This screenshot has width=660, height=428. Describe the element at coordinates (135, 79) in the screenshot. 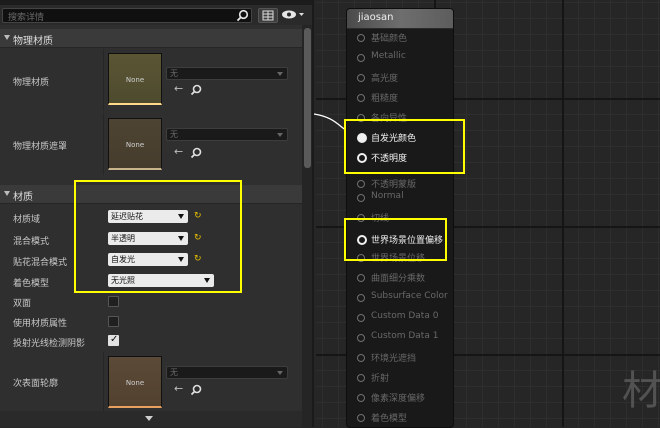

I see `physical-material-thumbnail: None` at that location.